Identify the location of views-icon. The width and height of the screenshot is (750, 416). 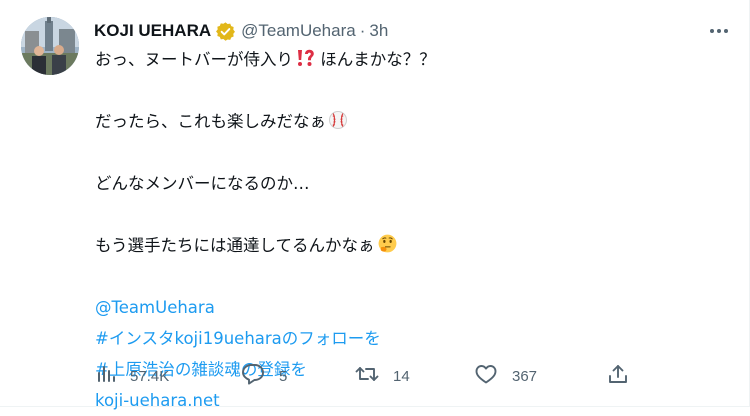
(106, 376).